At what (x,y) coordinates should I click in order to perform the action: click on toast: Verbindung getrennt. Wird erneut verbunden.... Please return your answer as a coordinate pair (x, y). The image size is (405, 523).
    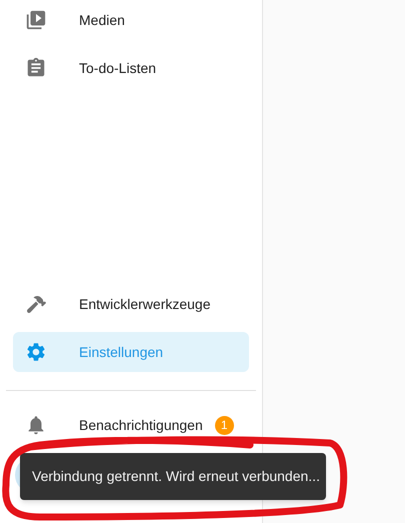
    Looking at the image, I should click on (173, 476).